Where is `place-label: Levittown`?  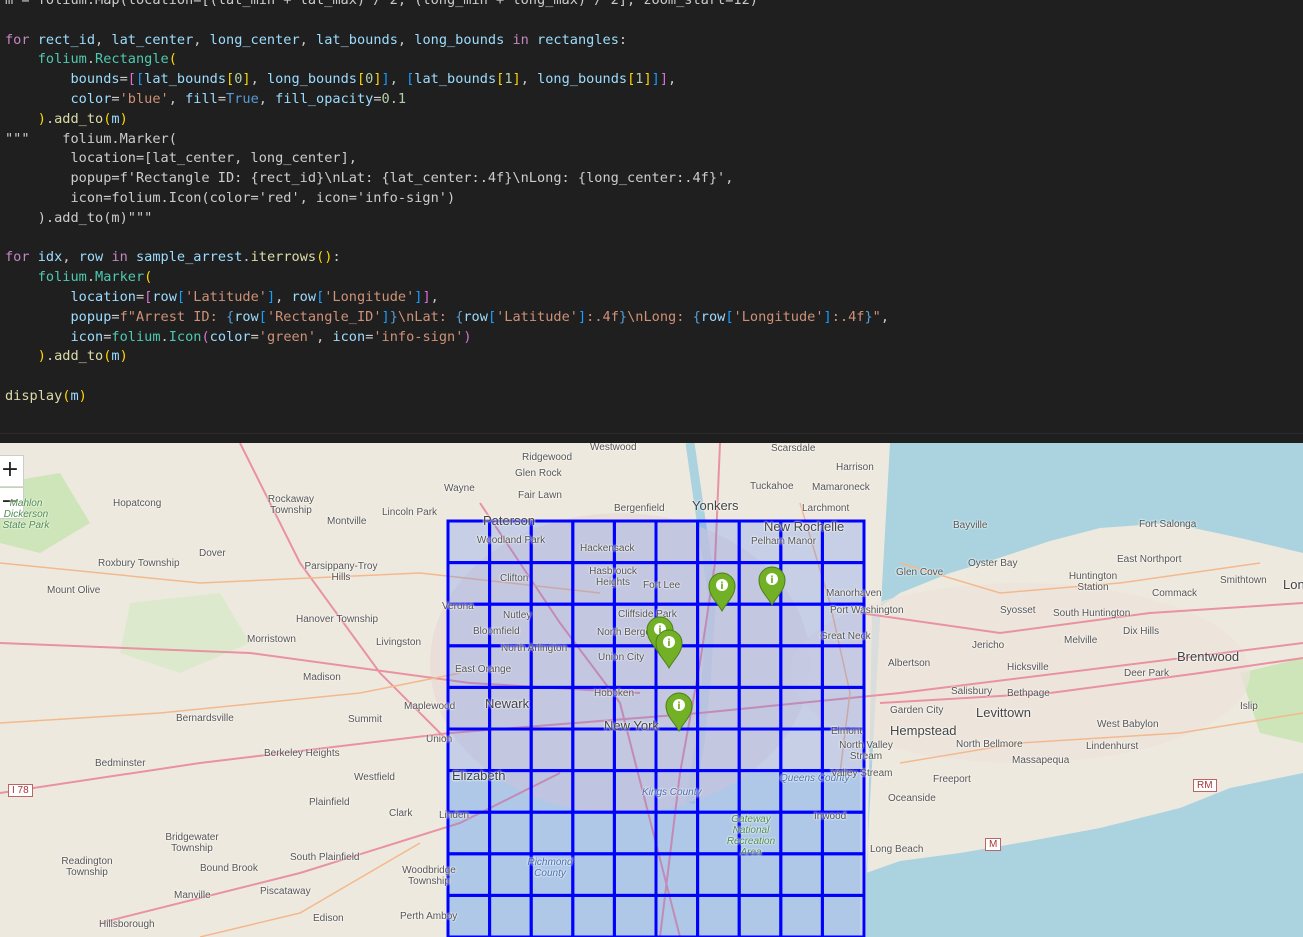
place-label: Levittown is located at coordinates (1003, 712).